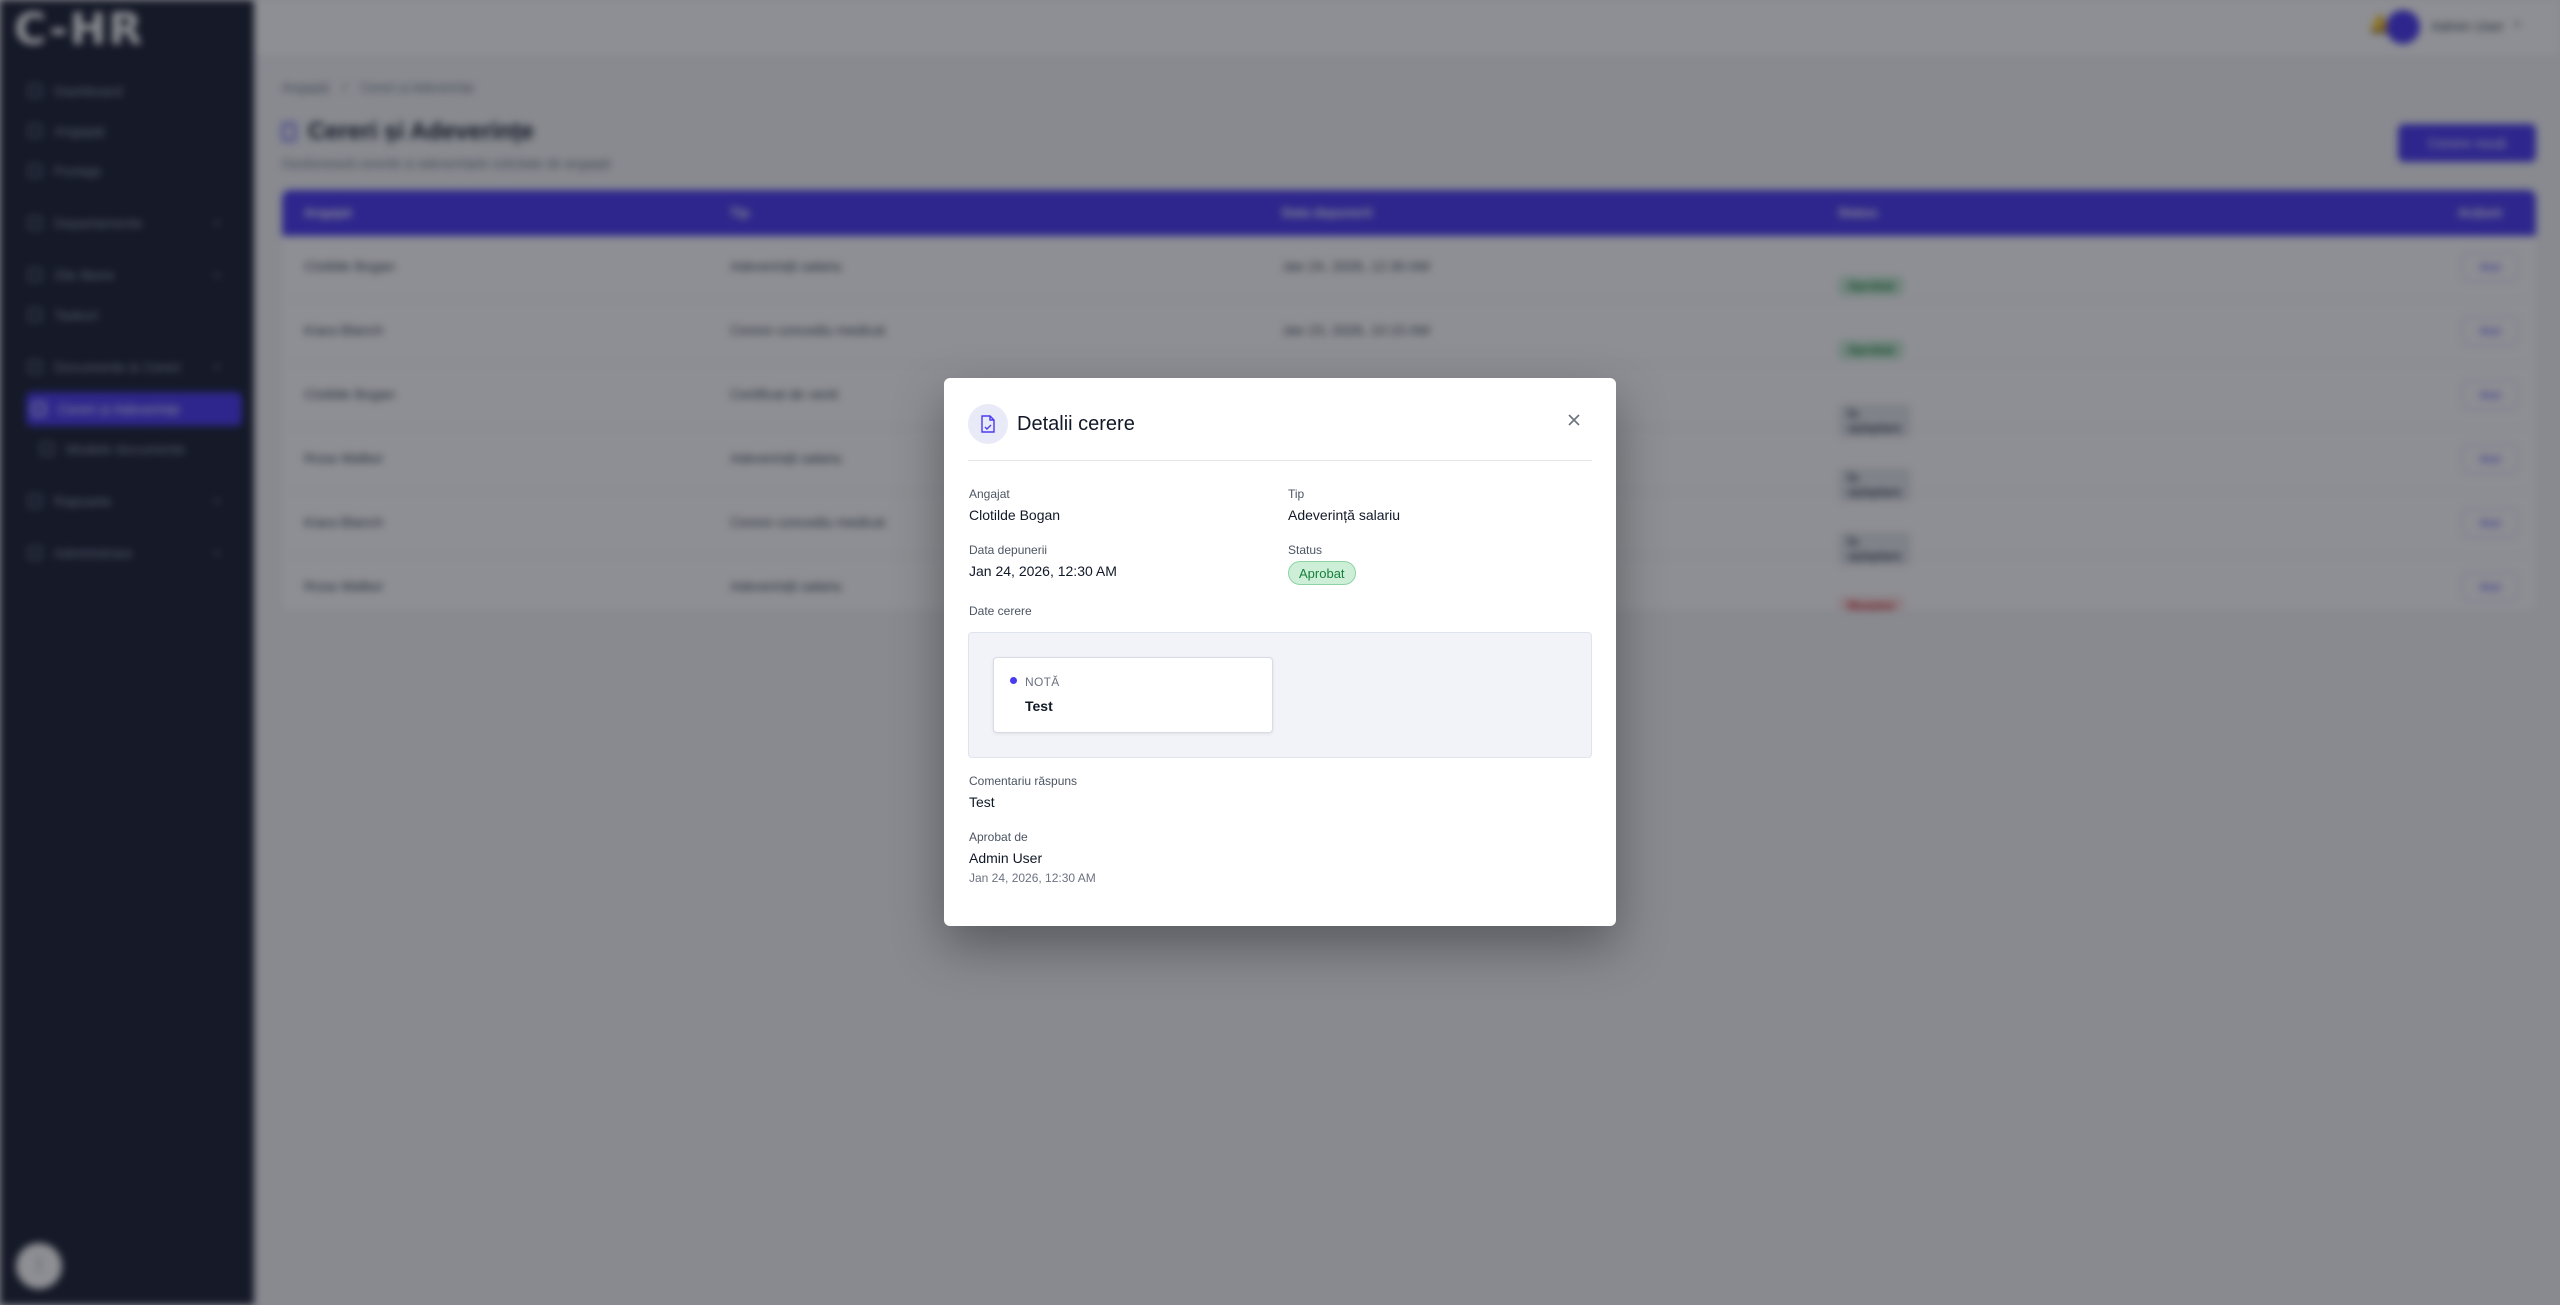 The height and width of the screenshot is (1305, 2560). I want to click on date-value: Jan 24, 2026, 12:30 AM, so click(1043, 571).